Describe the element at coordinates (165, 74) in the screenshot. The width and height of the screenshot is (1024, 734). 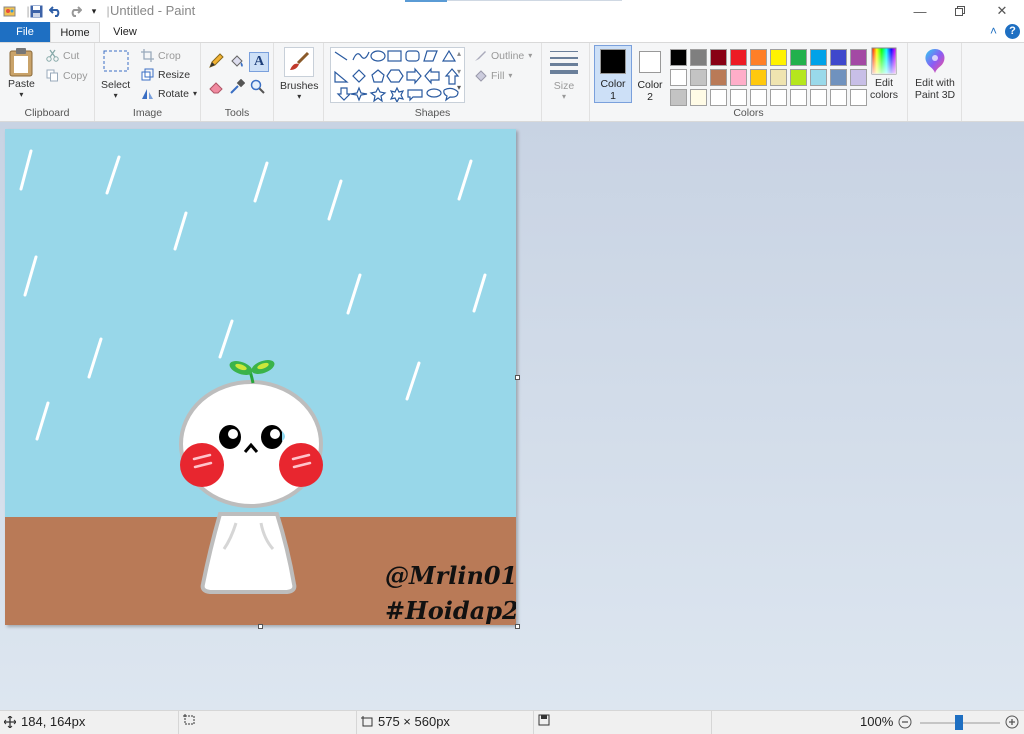
I see `resize-button: Resize` at that location.